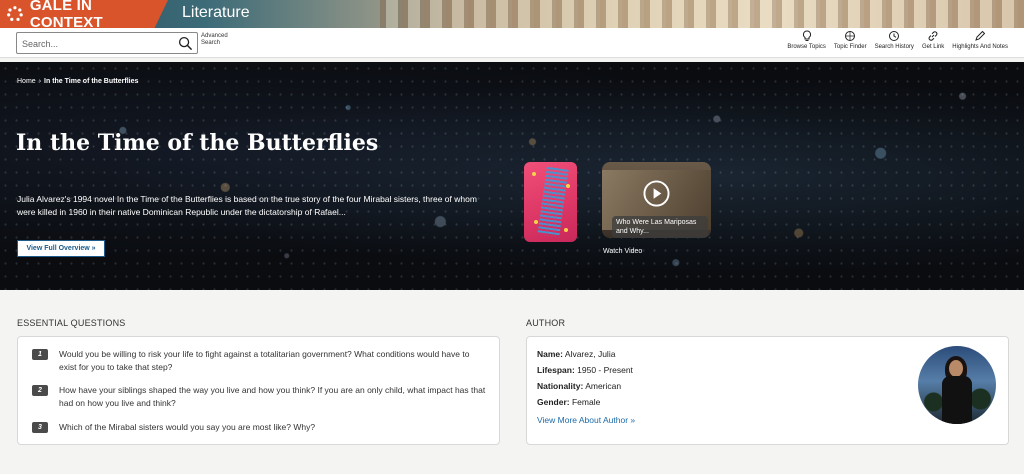 The width and height of the screenshot is (1024, 474). Describe the element at coordinates (97, 43) in the screenshot. I see `search-input` at that location.